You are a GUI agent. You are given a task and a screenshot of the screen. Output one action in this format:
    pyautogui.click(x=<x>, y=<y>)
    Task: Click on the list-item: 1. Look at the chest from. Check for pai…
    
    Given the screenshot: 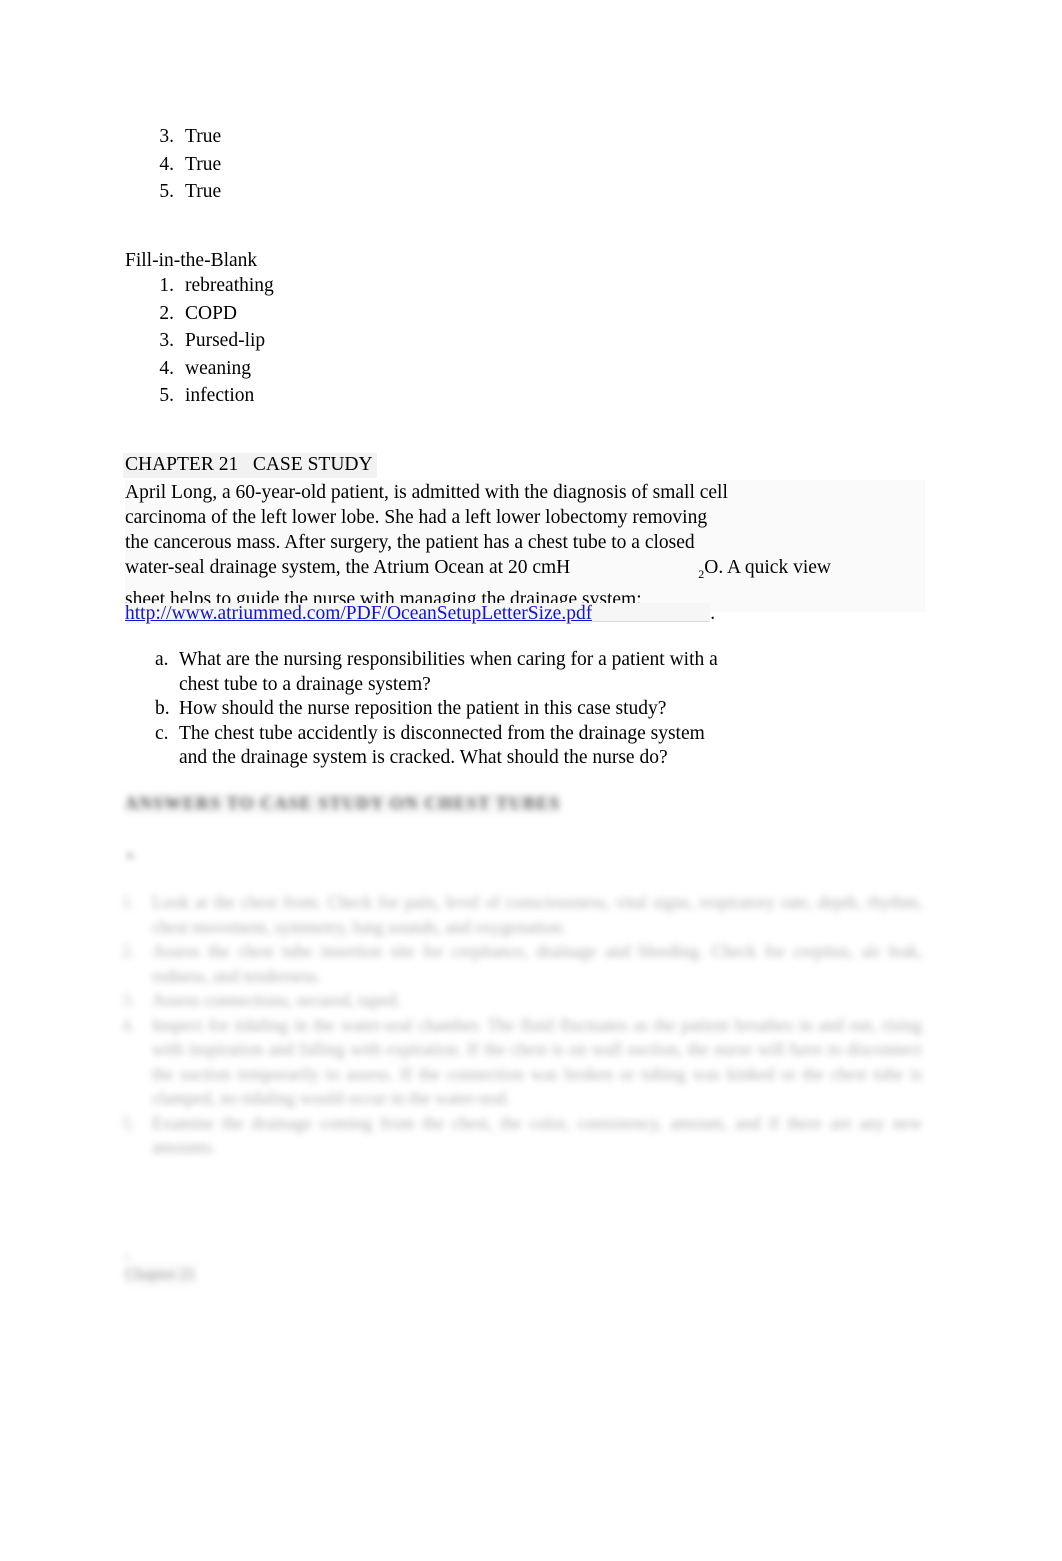 What is the action you would take?
    pyautogui.click(x=522, y=914)
    